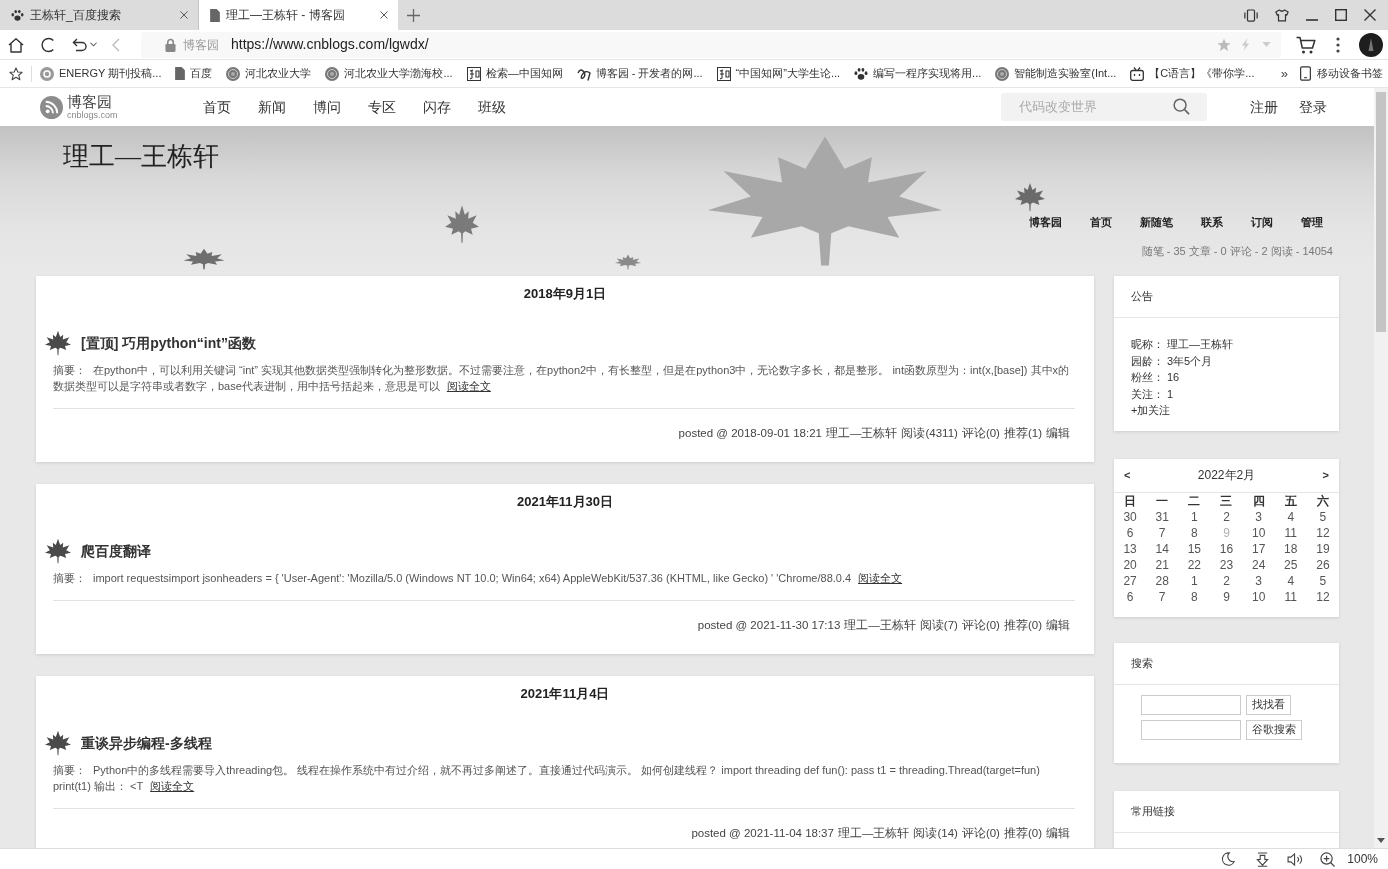 Image resolution: width=1388 pixels, height=869 pixels. What do you see at coordinates (1162, 516) in the screenshot?
I see `calendar-day: 31` at bounding box center [1162, 516].